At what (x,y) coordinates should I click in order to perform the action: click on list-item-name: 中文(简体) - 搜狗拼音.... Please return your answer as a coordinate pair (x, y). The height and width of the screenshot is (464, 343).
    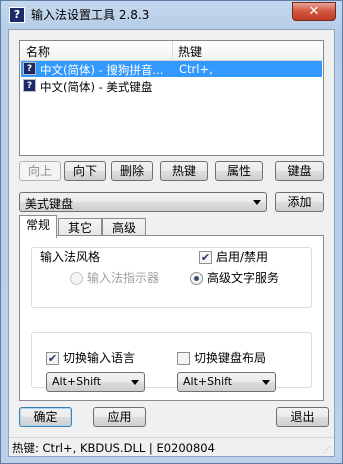
    Looking at the image, I should click on (102, 70).